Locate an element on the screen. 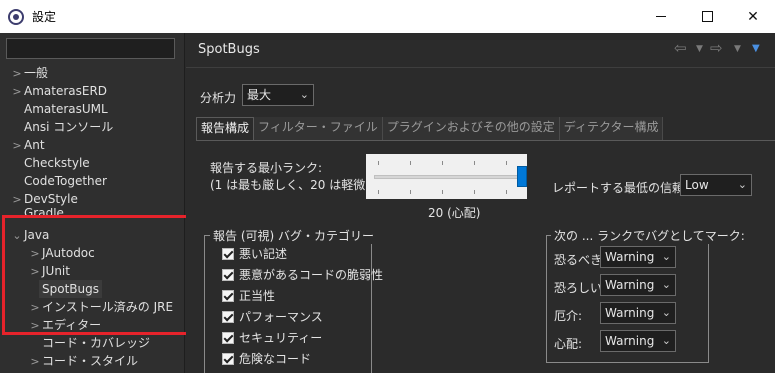 This screenshot has width=775, height=373. category-checkbox: 悪意があるコードの脆弱性 is located at coordinates (302, 275).